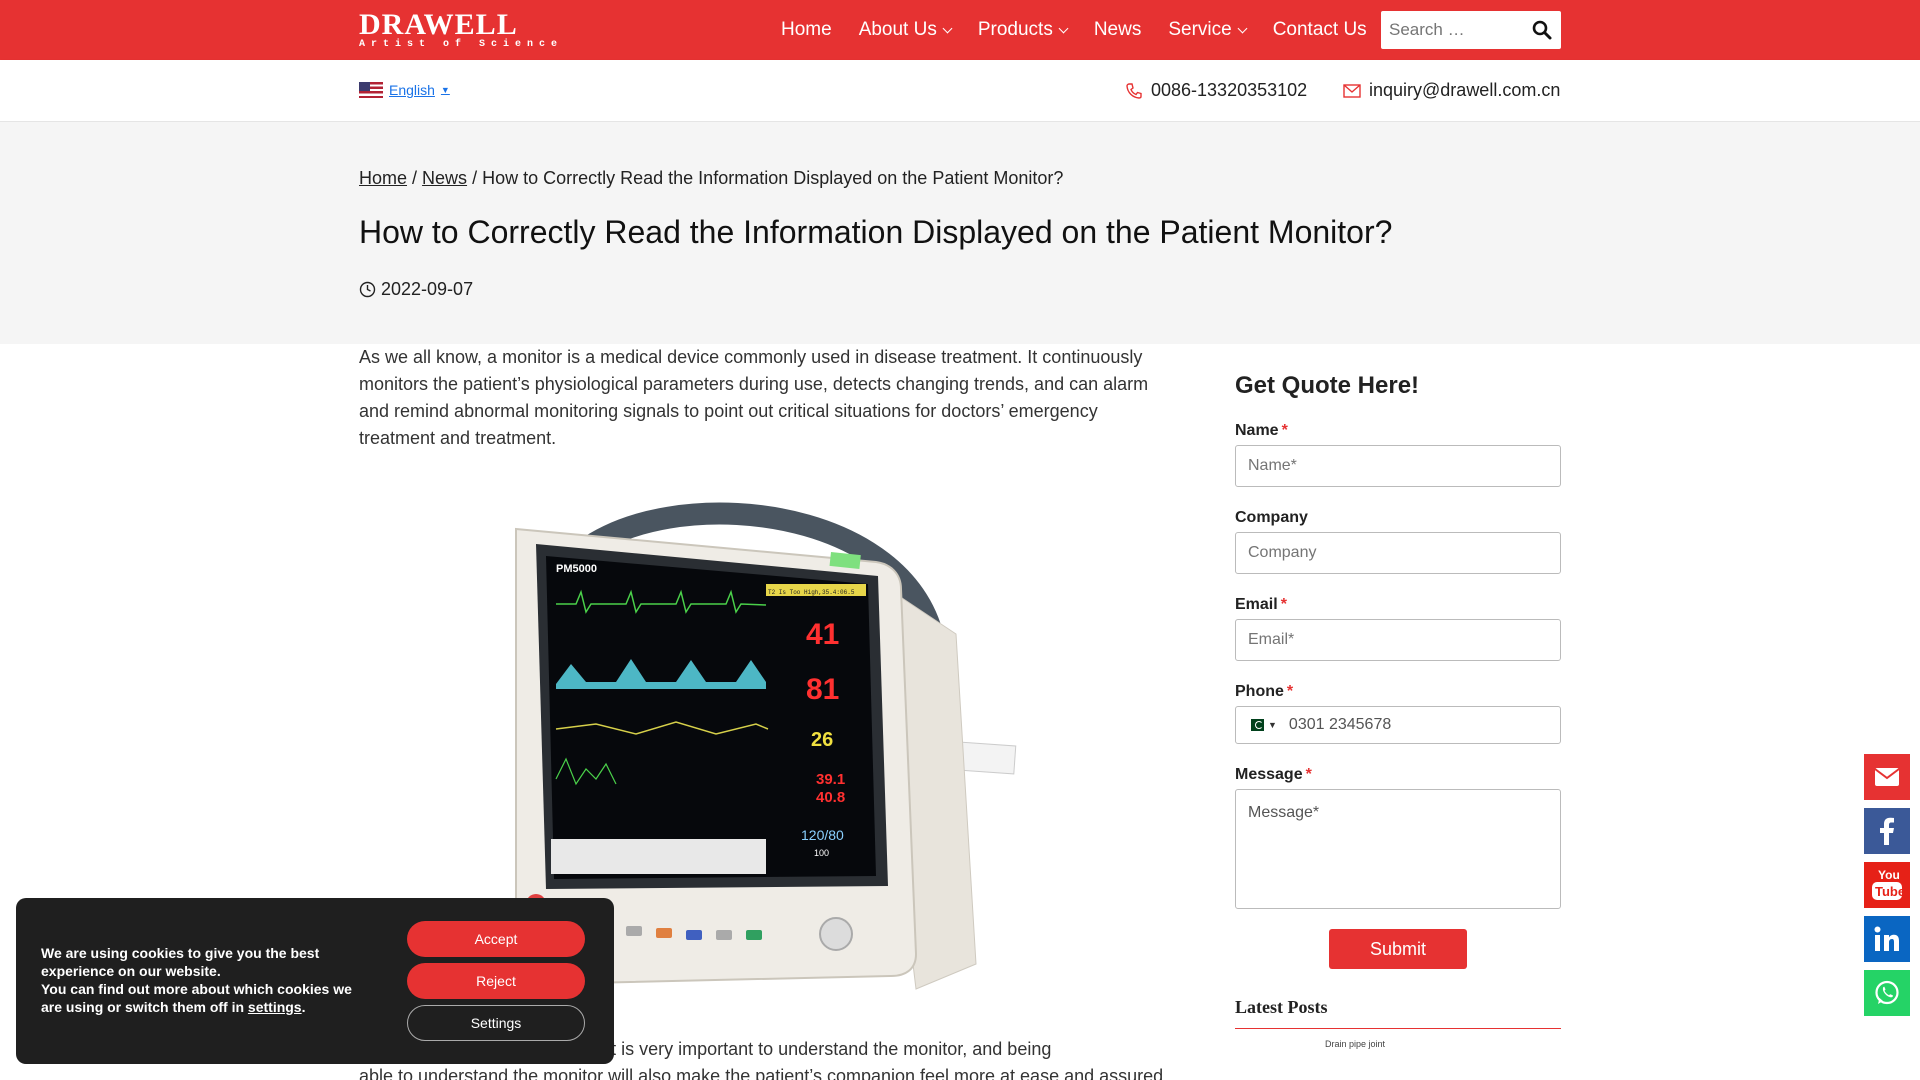  I want to click on youtube-icon: You Tube, so click(1887, 885).